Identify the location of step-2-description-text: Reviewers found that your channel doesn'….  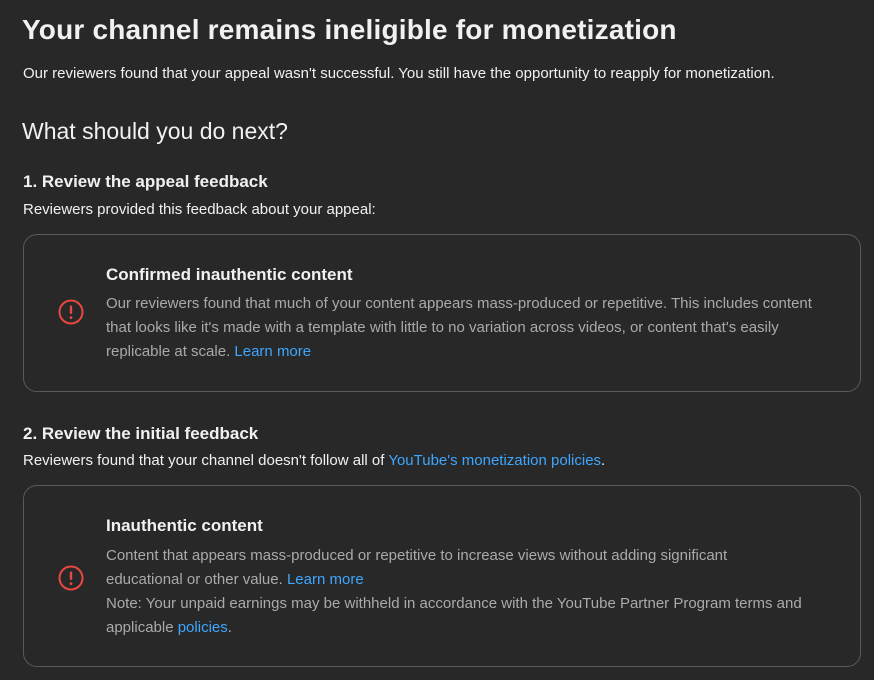
(206, 460).